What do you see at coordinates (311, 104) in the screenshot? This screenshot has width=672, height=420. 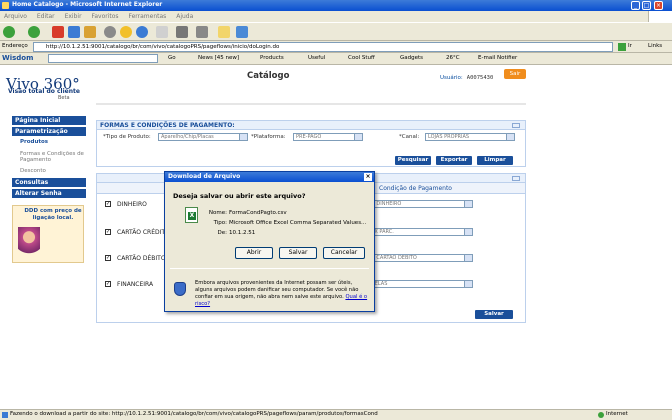 I see `header-divider` at bounding box center [311, 104].